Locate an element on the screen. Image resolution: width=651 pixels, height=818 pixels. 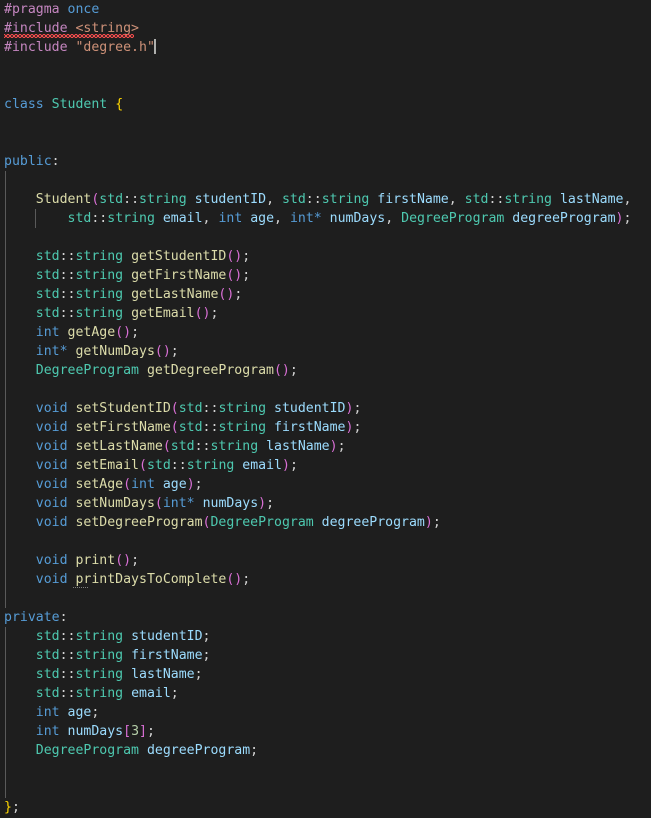
code-line-content: std::string getEmail(); is located at coordinates (325, 313).